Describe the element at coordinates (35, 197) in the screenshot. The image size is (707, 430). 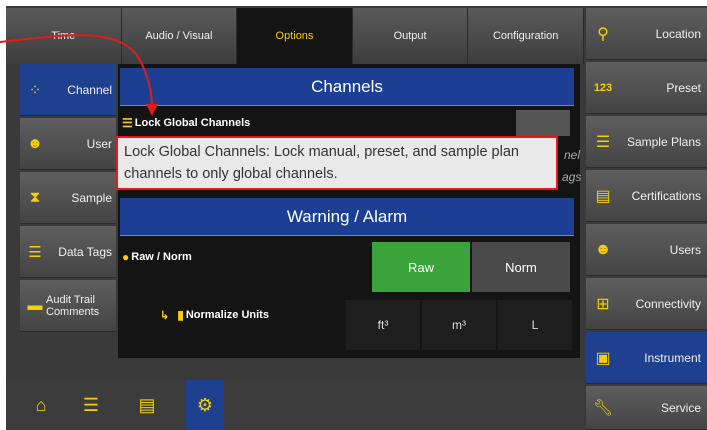
I see `hourglass-icon: ⧗` at that location.